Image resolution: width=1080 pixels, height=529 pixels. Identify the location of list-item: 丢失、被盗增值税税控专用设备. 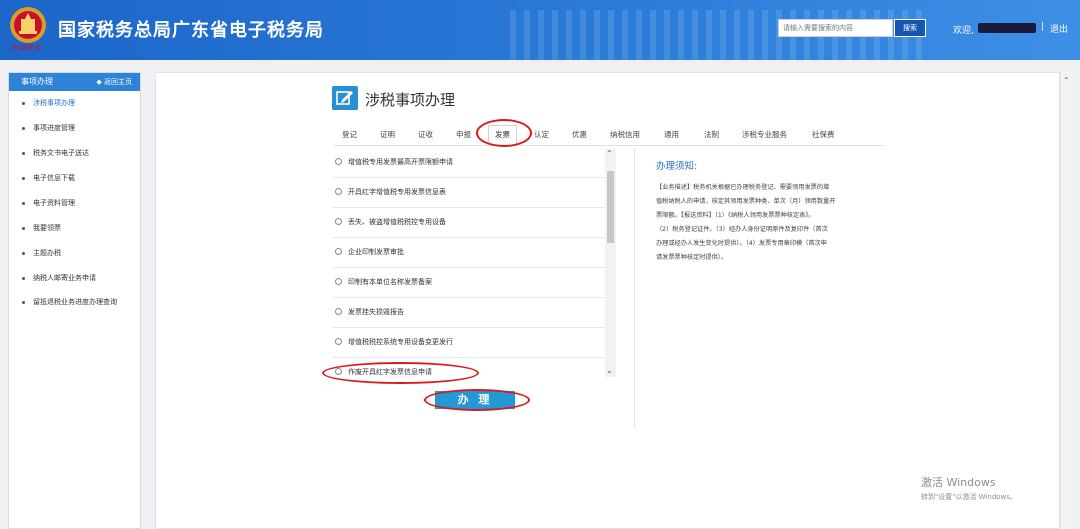
(471, 223).